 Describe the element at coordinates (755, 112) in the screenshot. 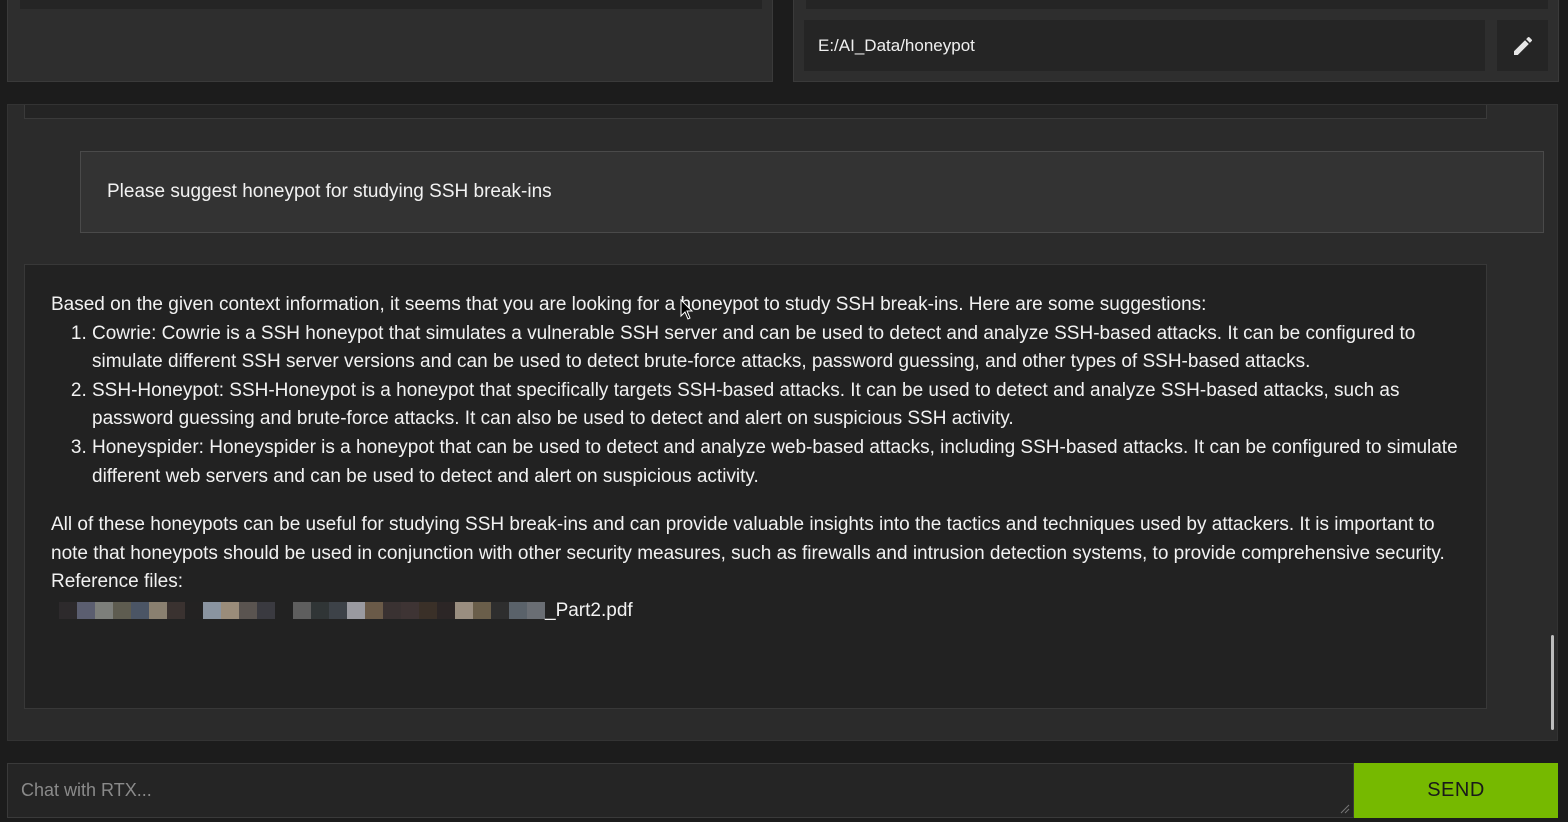

I see `previous-message-edge` at that location.